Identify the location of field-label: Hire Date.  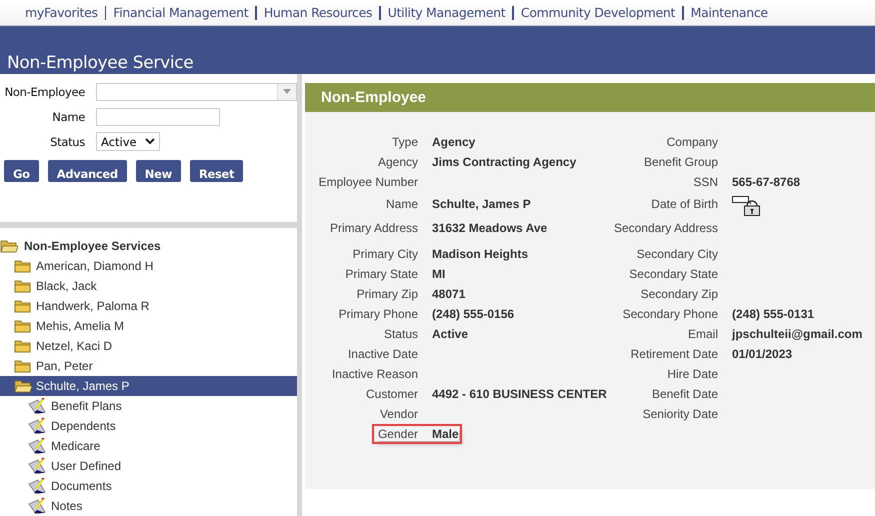
(692, 374).